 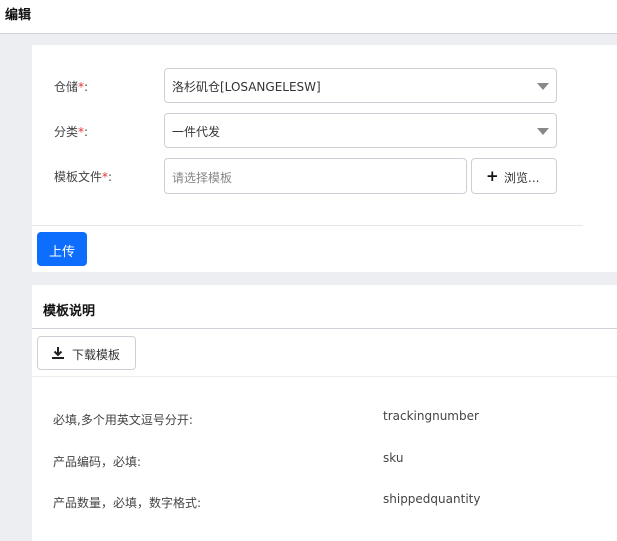 What do you see at coordinates (83, 177) in the screenshot?
I see `template-file-label: 模板文件*:` at bounding box center [83, 177].